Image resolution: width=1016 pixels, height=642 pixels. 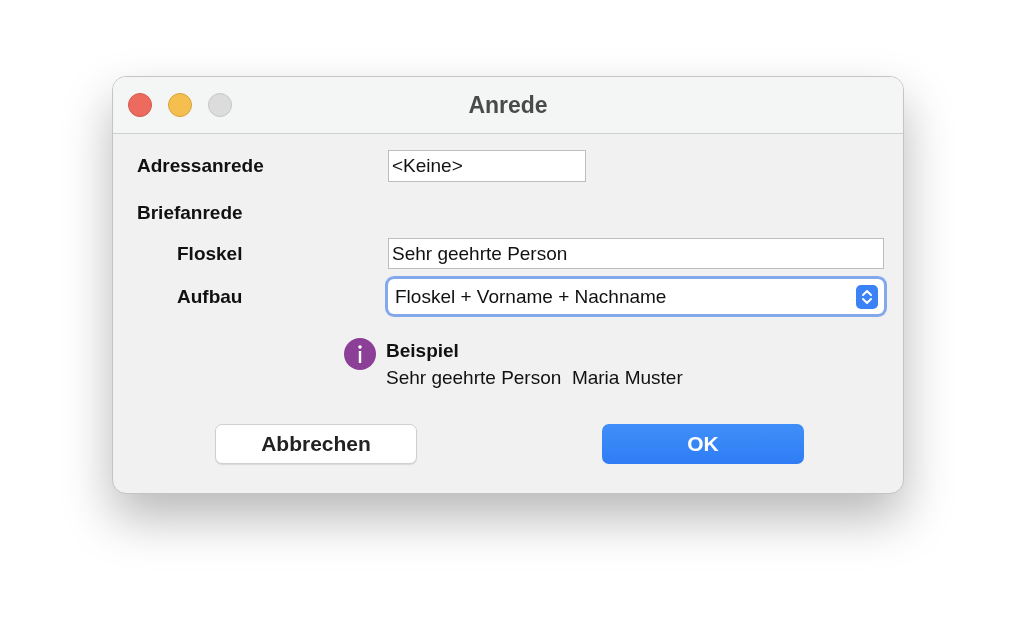 I want to click on field-label: Adressanrede, so click(x=200, y=165).